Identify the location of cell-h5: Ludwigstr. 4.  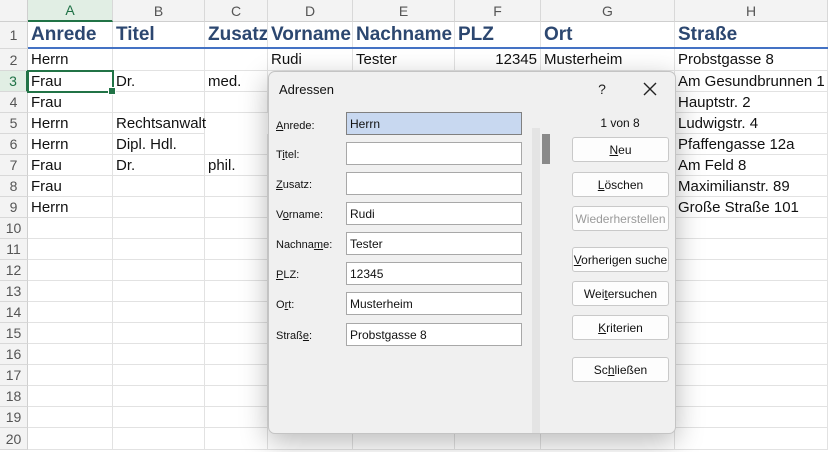
(751, 123).